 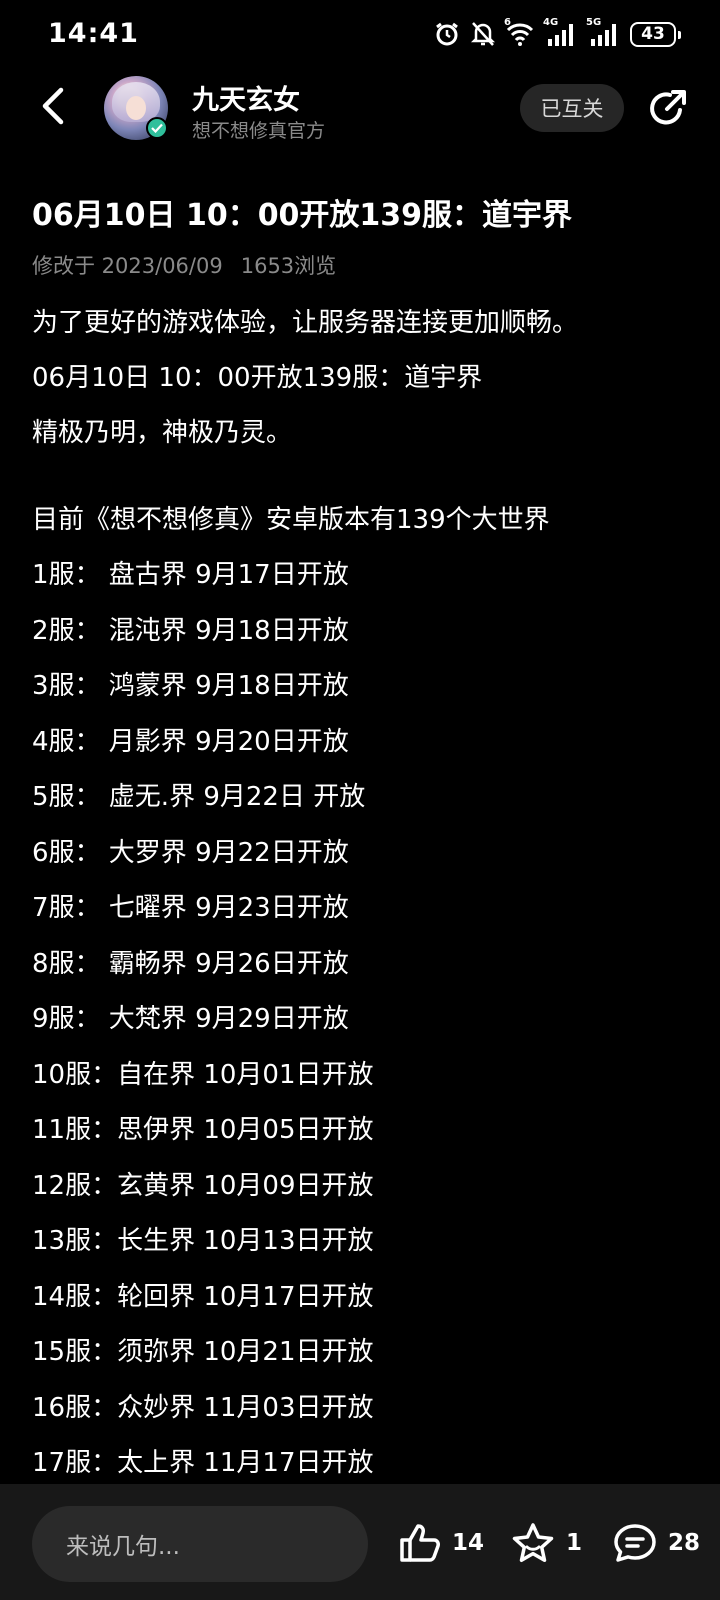 I want to click on comment-bubble-icon, so click(x=635, y=1543).